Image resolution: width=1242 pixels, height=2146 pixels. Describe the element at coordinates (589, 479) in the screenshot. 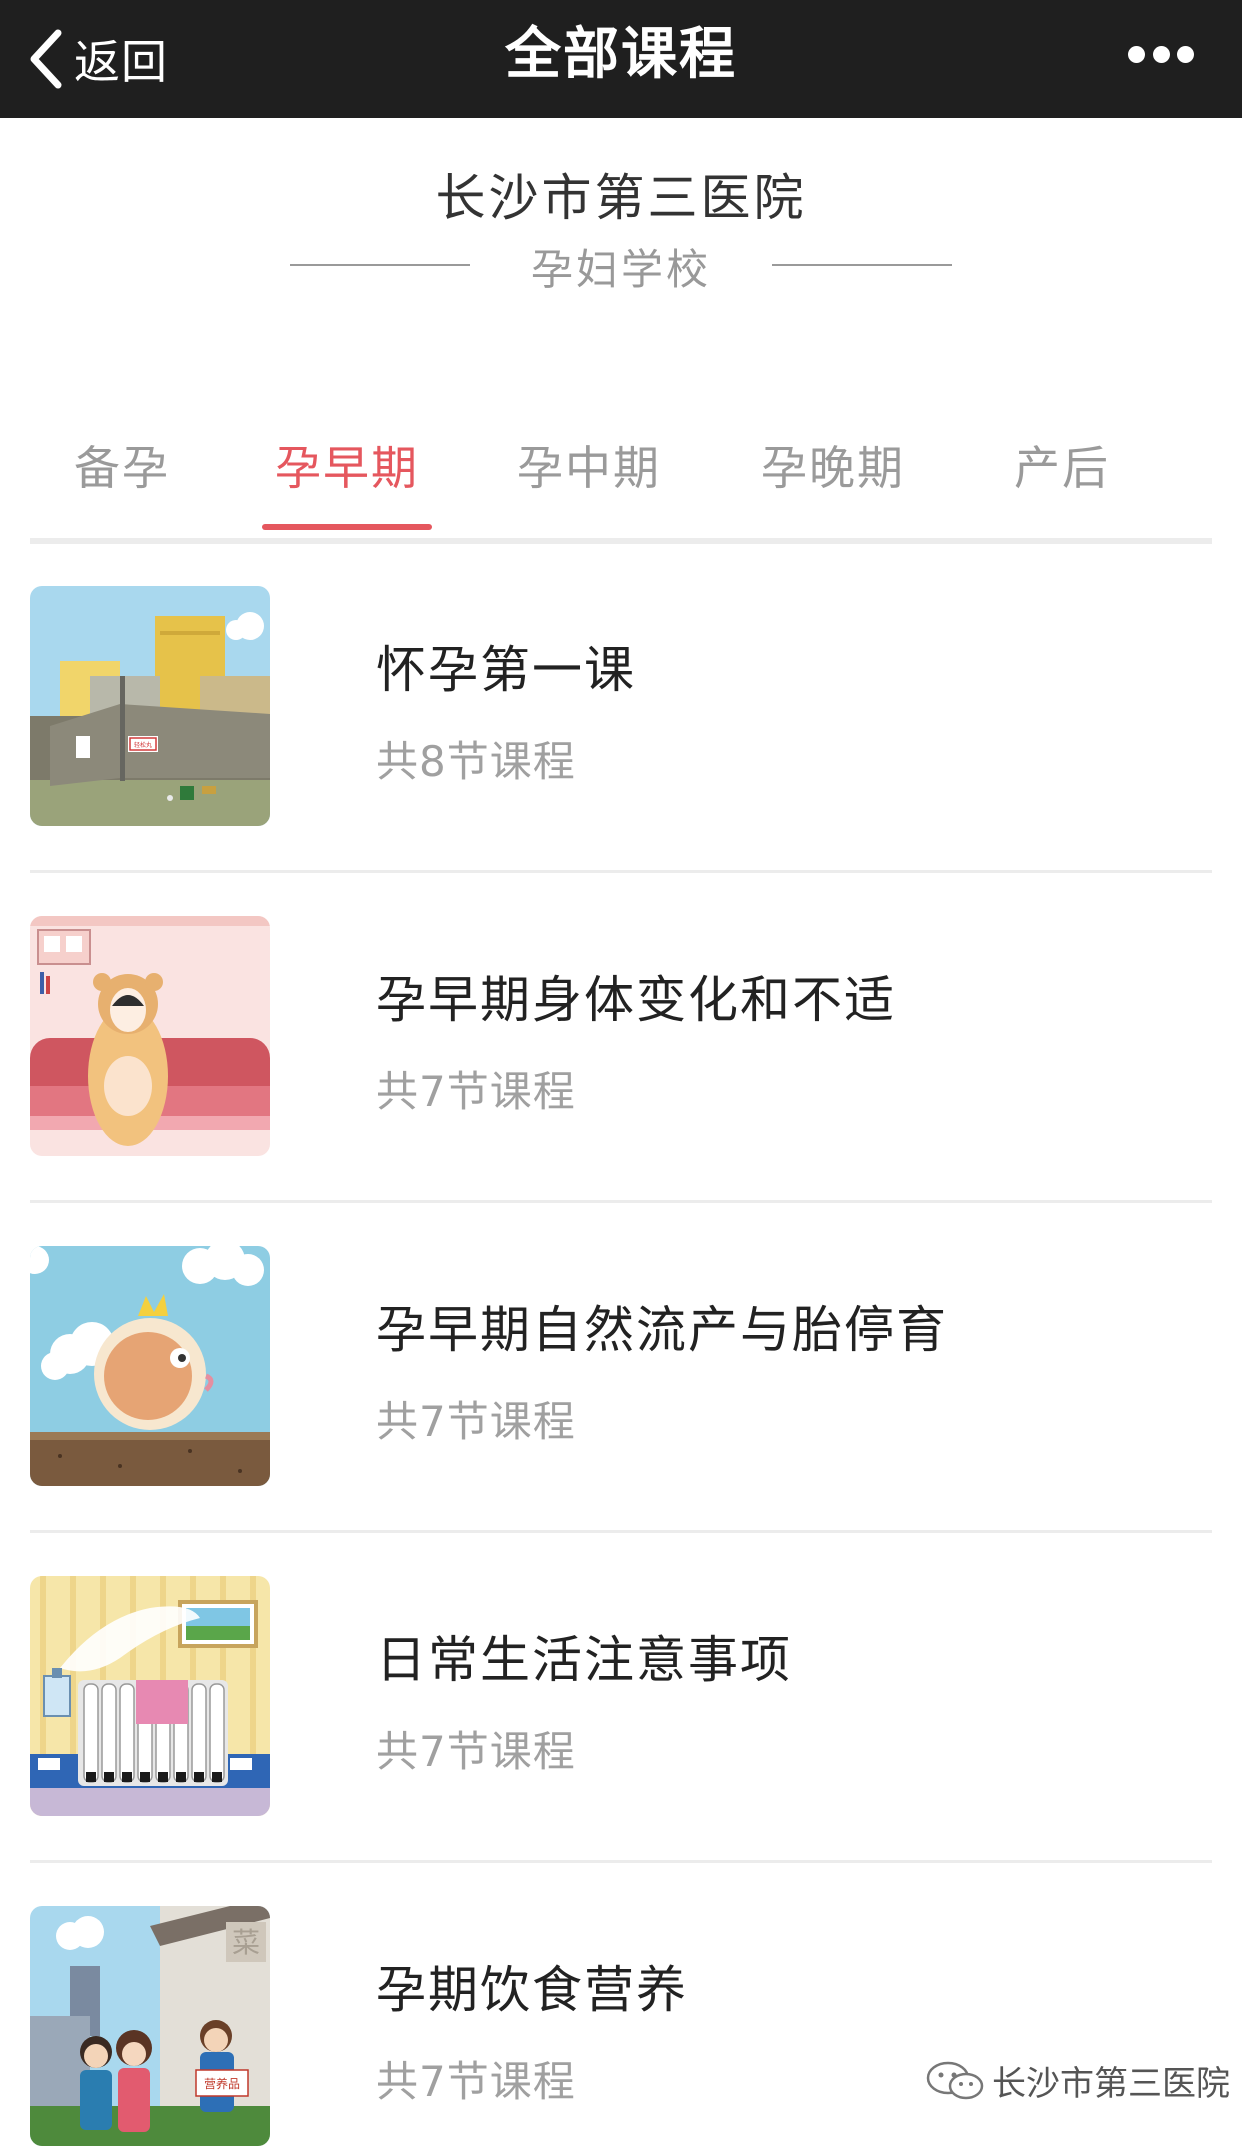

I see `tab-mid-pregnancy: 孕中期` at that location.